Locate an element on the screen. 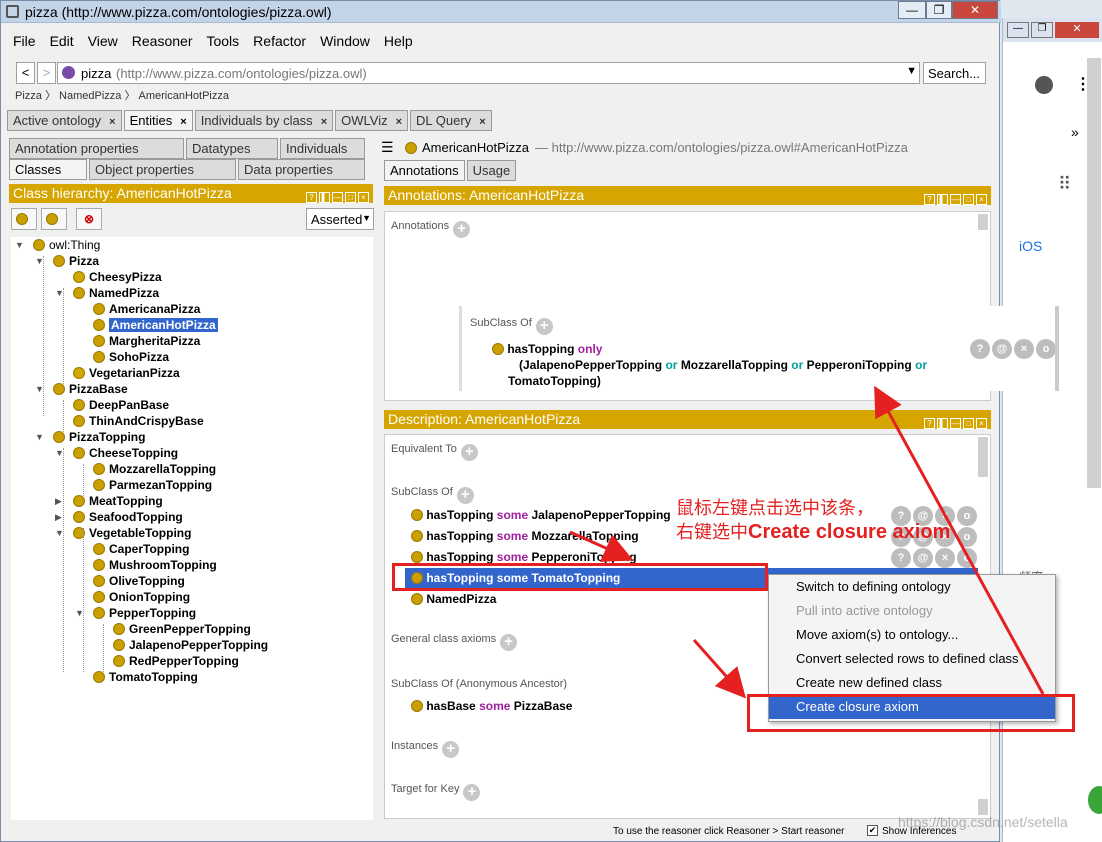 The height and width of the screenshot is (842, 1102). arrow-to-row is located at coordinates (601, 546).